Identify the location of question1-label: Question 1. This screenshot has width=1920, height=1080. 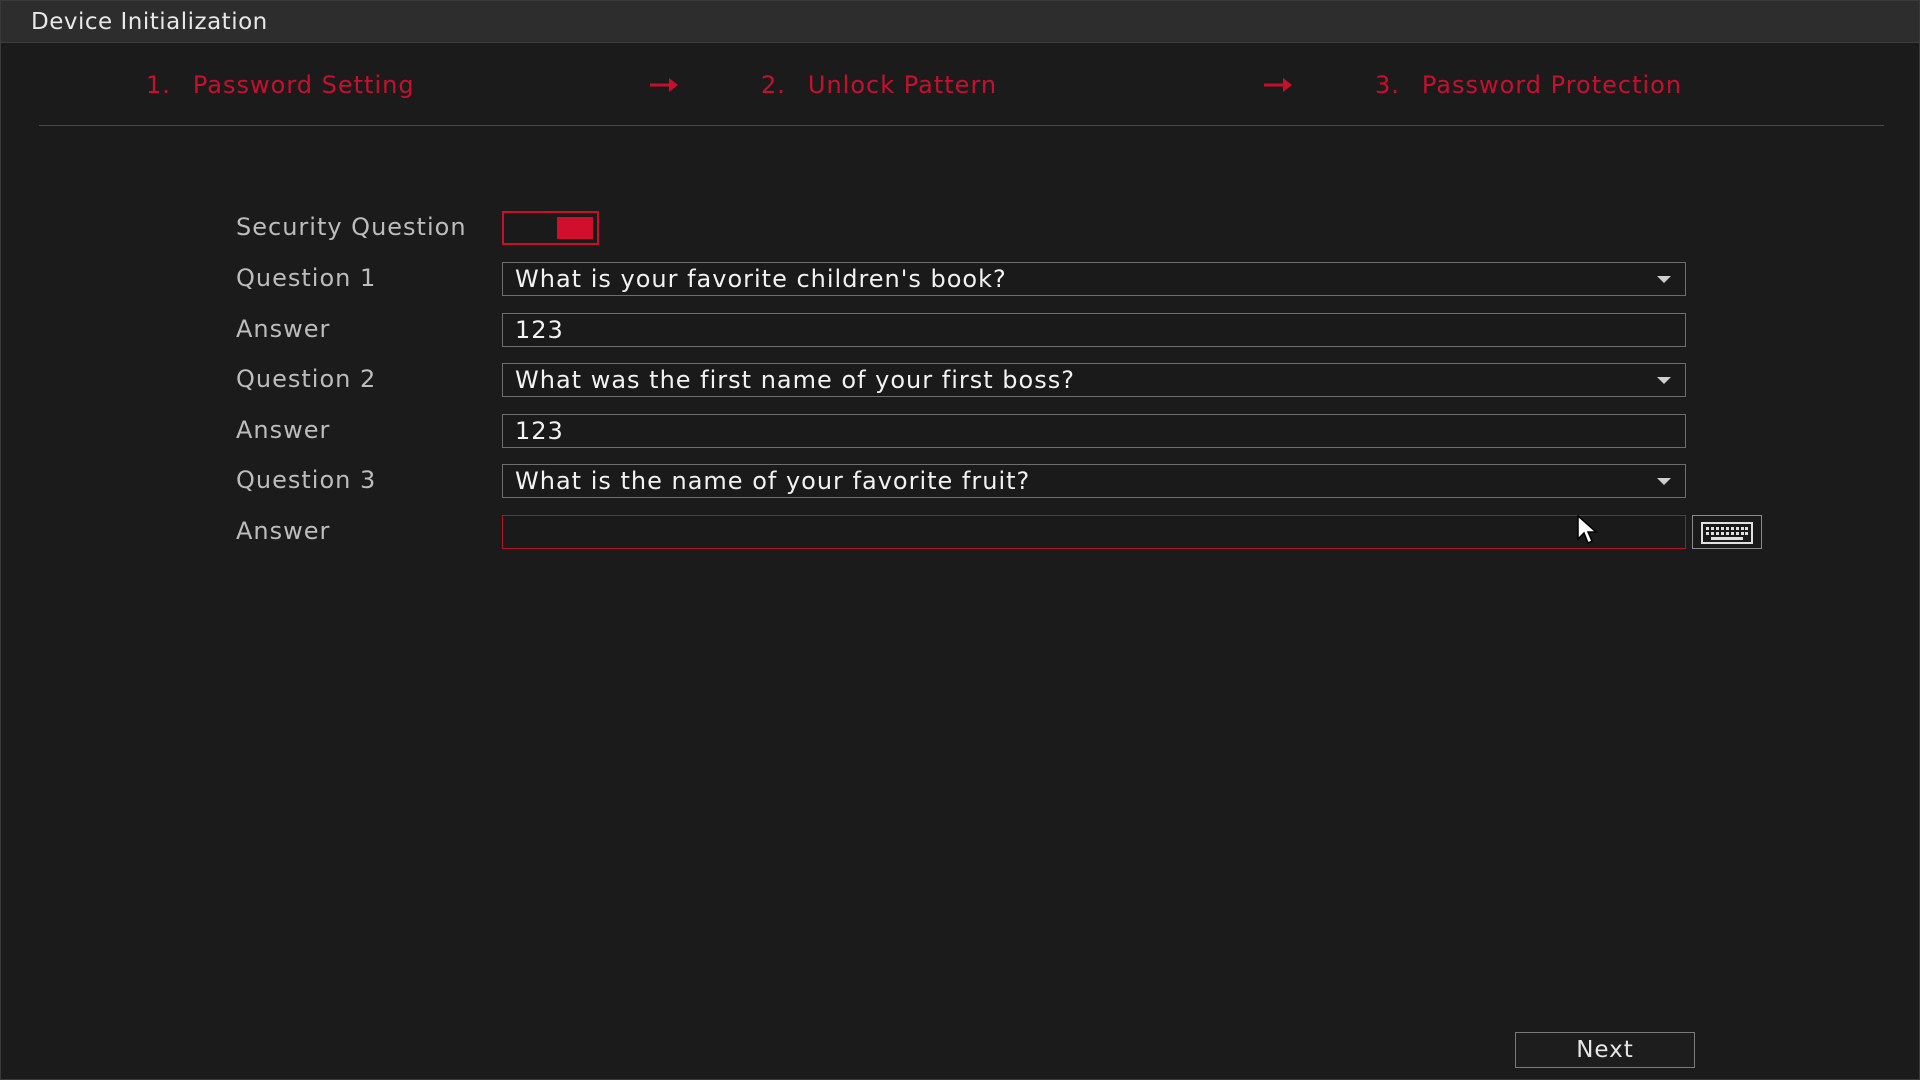
(306, 278).